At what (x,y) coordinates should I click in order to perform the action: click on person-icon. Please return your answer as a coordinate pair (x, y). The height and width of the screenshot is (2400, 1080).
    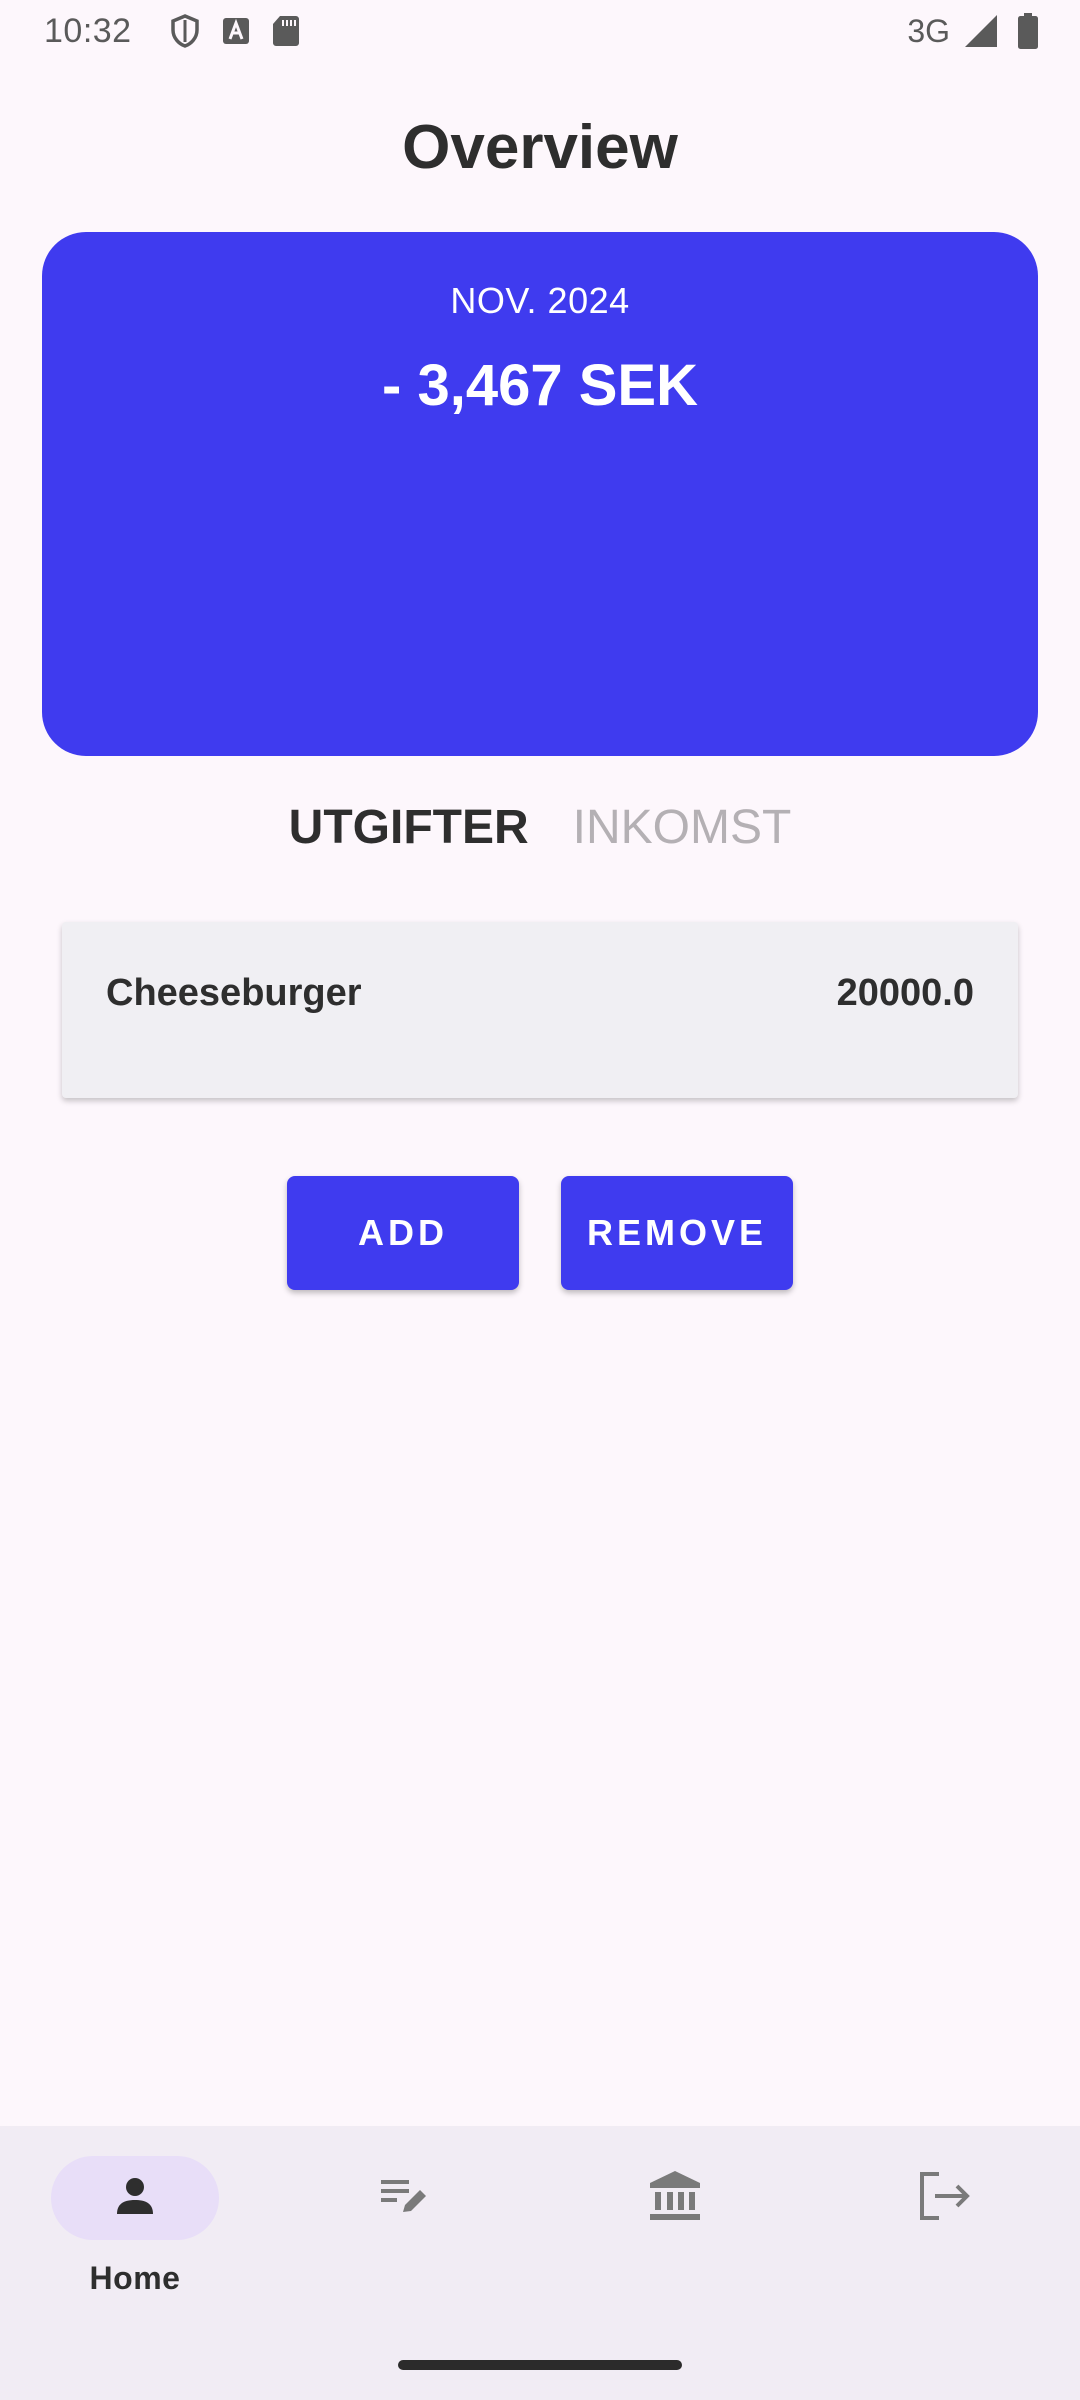
    Looking at the image, I should click on (135, 2198).